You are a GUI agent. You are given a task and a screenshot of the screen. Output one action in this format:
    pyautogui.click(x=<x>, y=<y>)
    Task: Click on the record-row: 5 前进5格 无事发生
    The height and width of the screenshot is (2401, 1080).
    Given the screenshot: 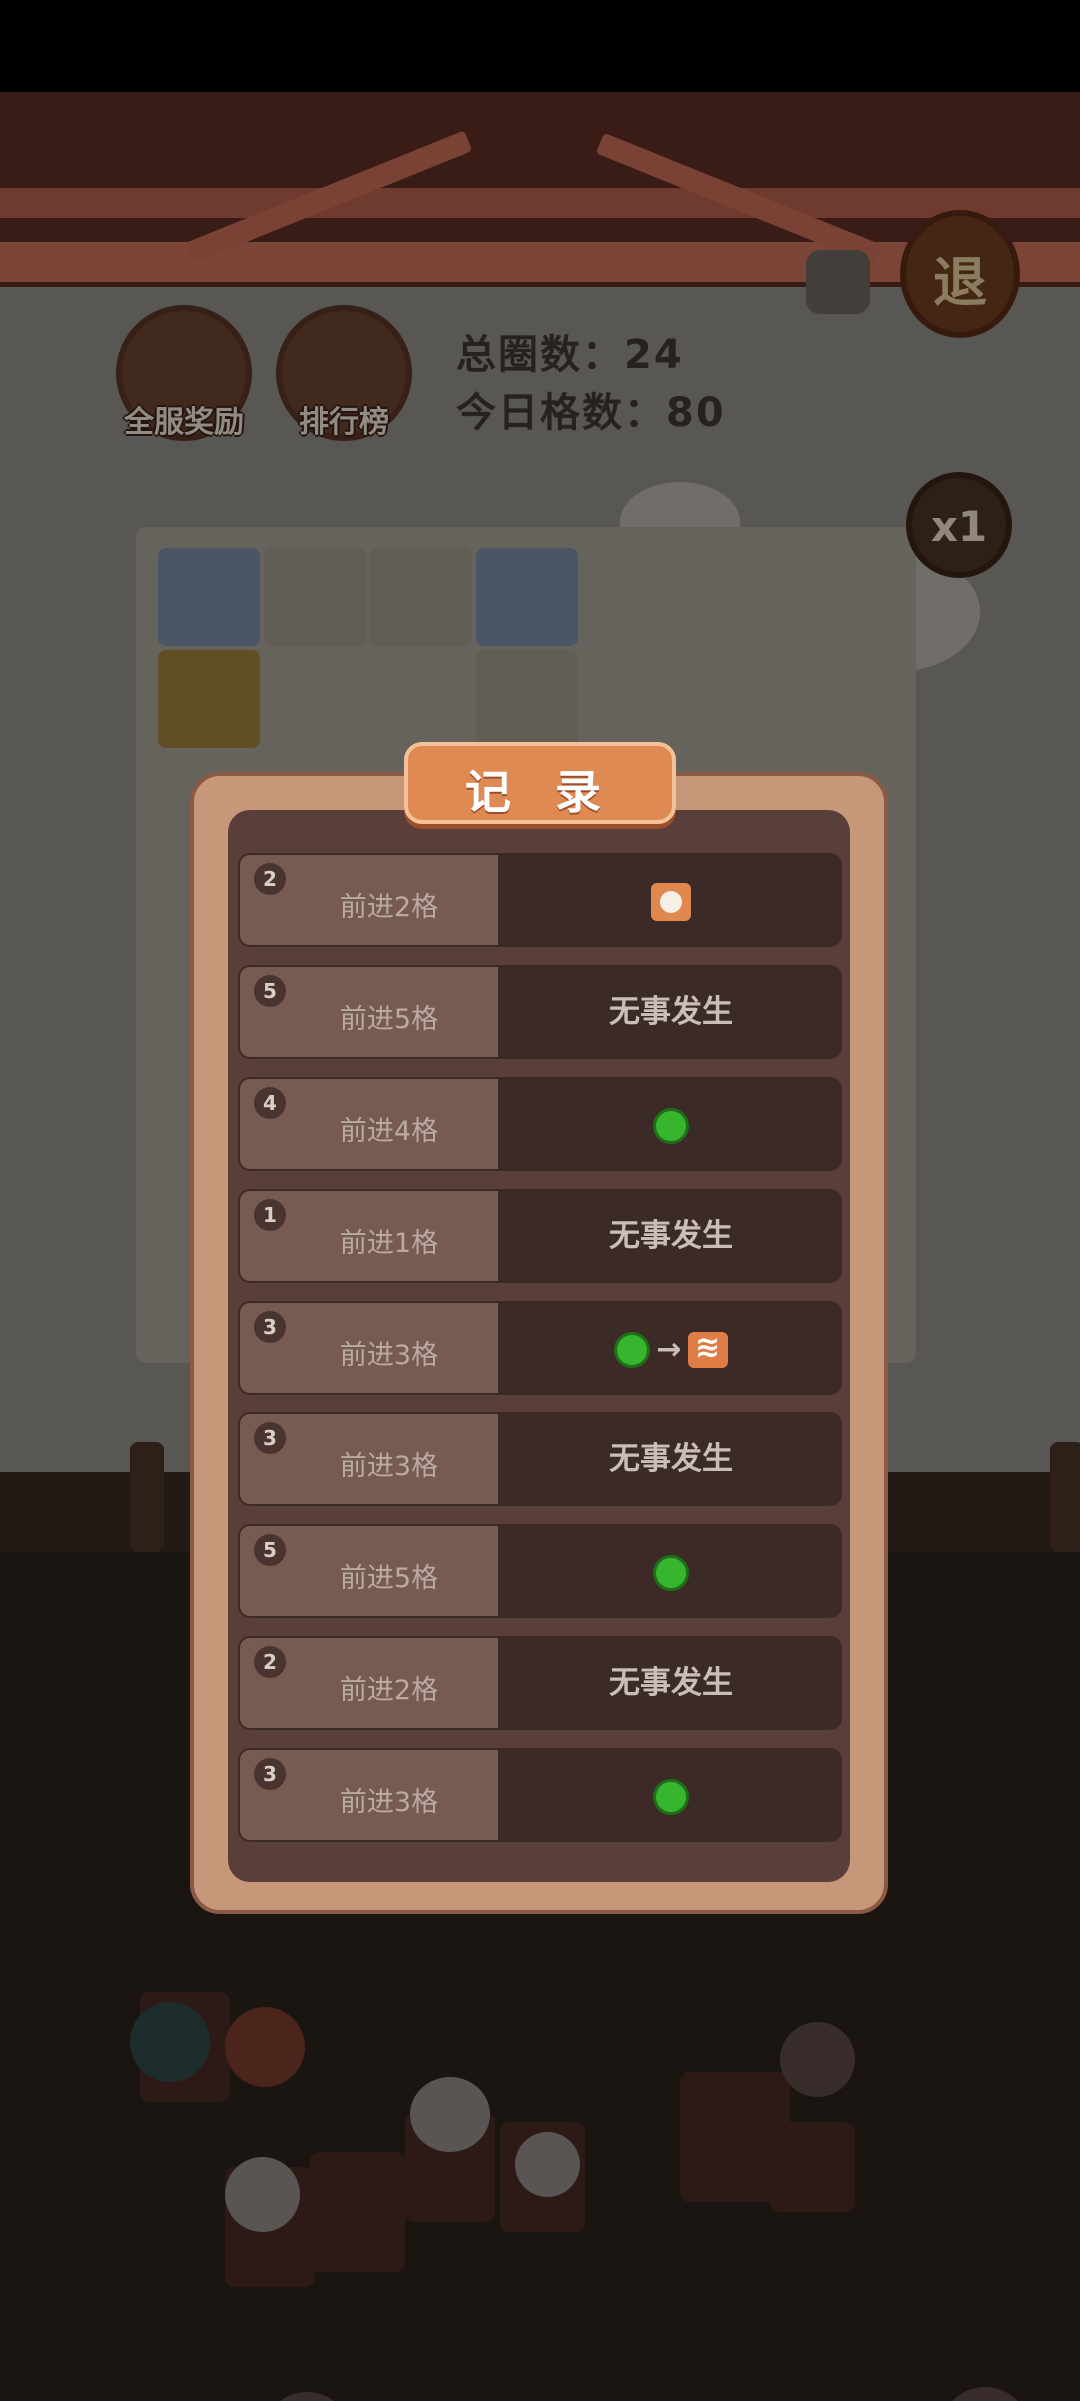 What is the action you would take?
    pyautogui.click(x=540, y=1012)
    